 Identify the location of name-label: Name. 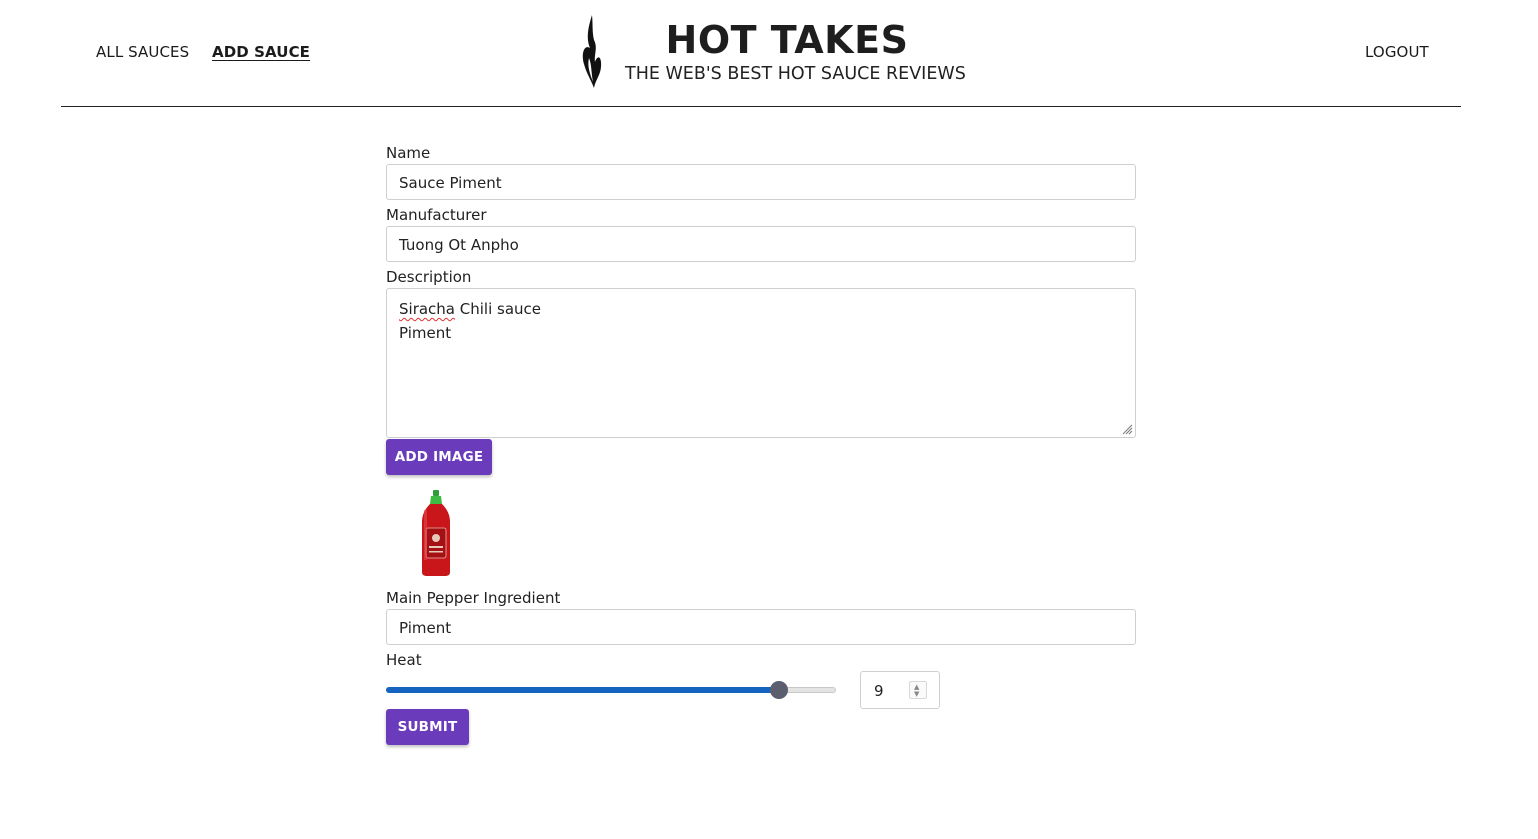
(408, 153).